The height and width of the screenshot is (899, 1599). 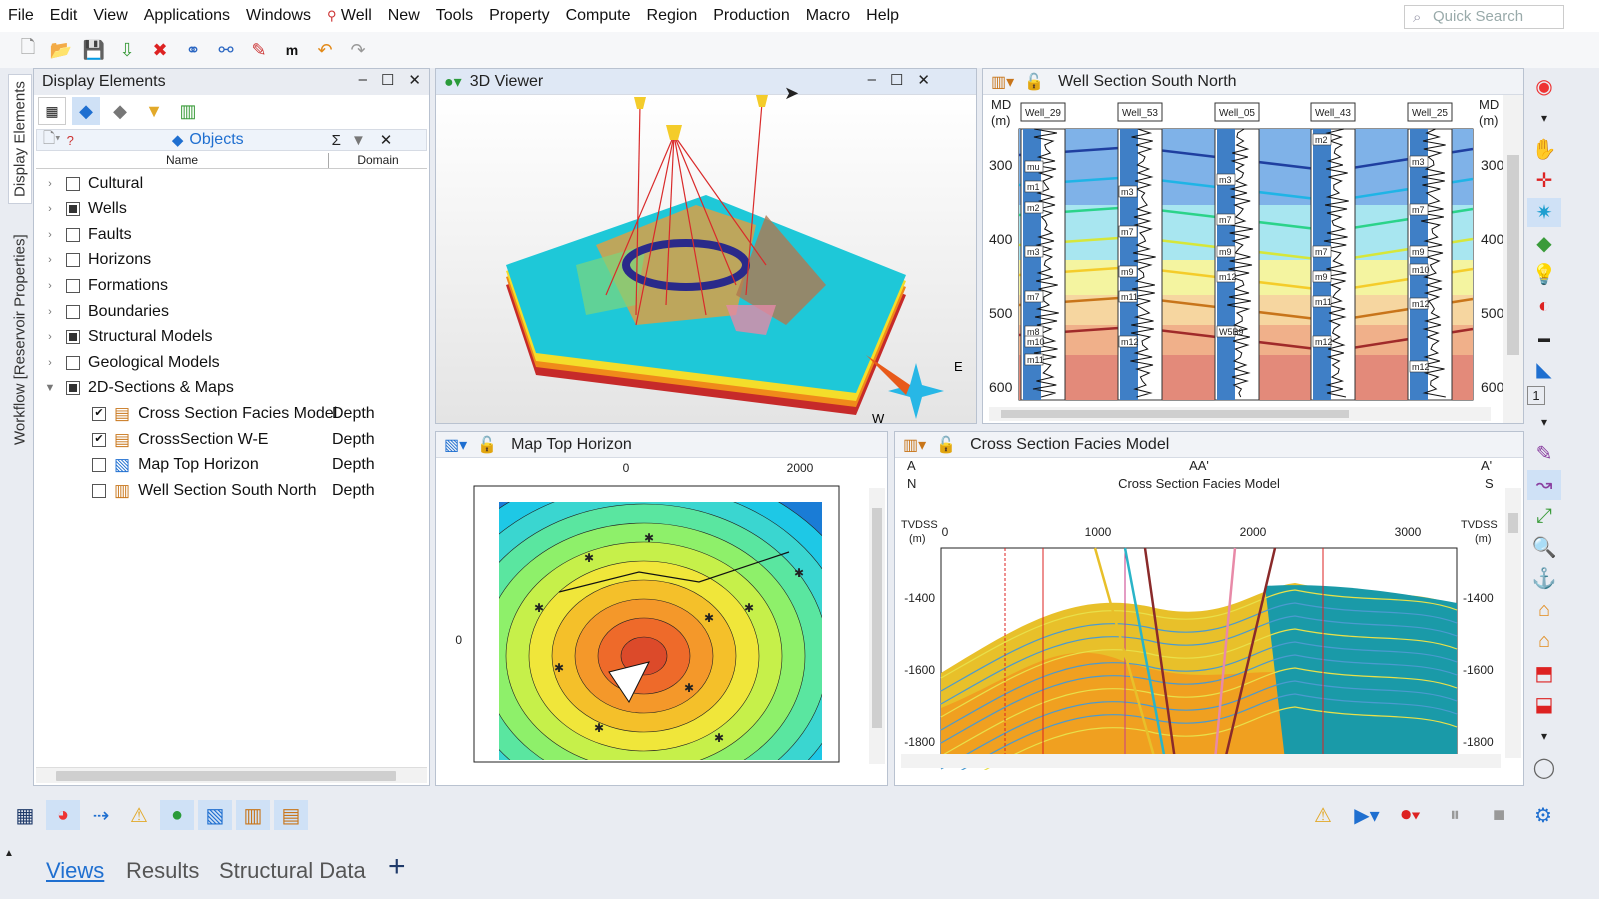 What do you see at coordinates (519, 16) in the screenshot?
I see `menu-property: Property` at bounding box center [519, 16].